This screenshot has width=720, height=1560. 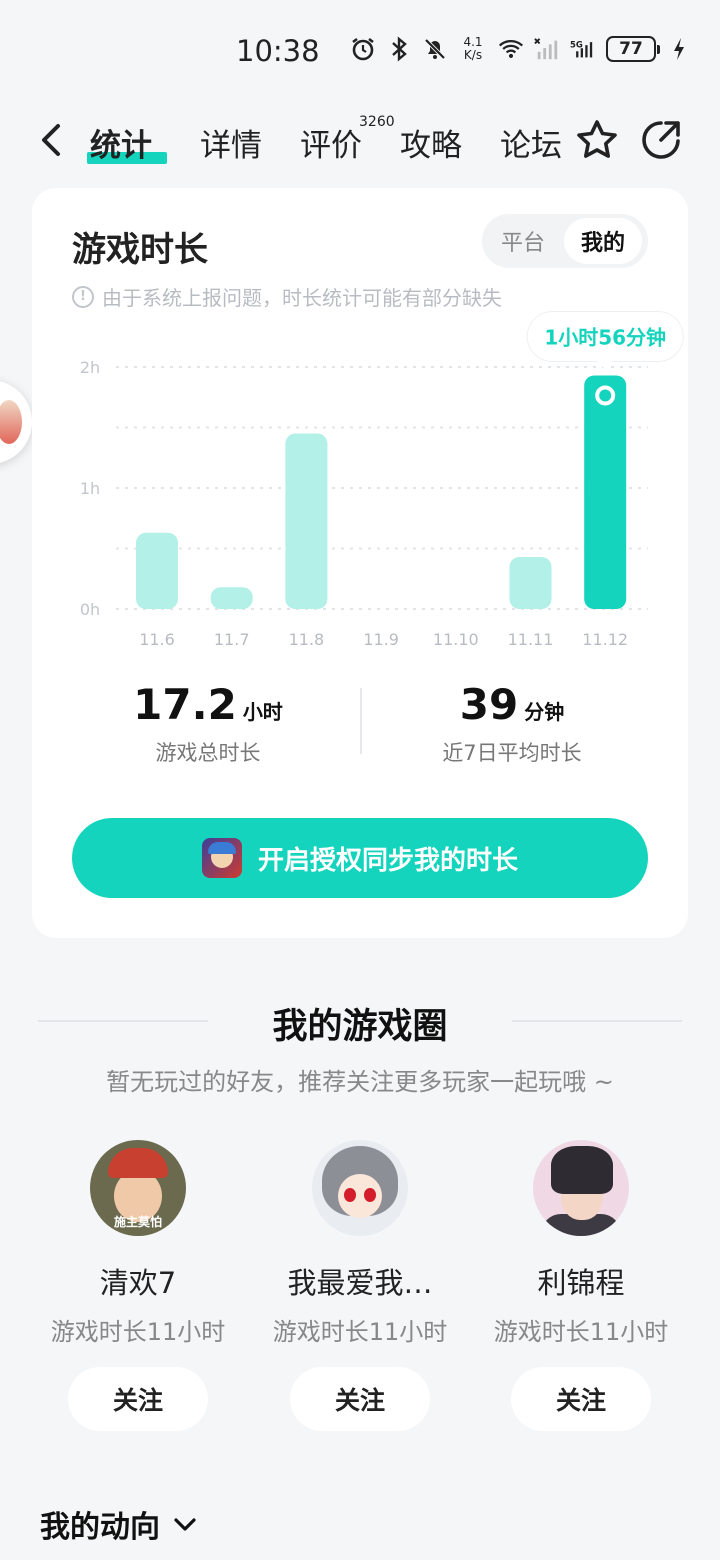 I want to click on y-tick-label: 0h, so click(x=90, y=609).